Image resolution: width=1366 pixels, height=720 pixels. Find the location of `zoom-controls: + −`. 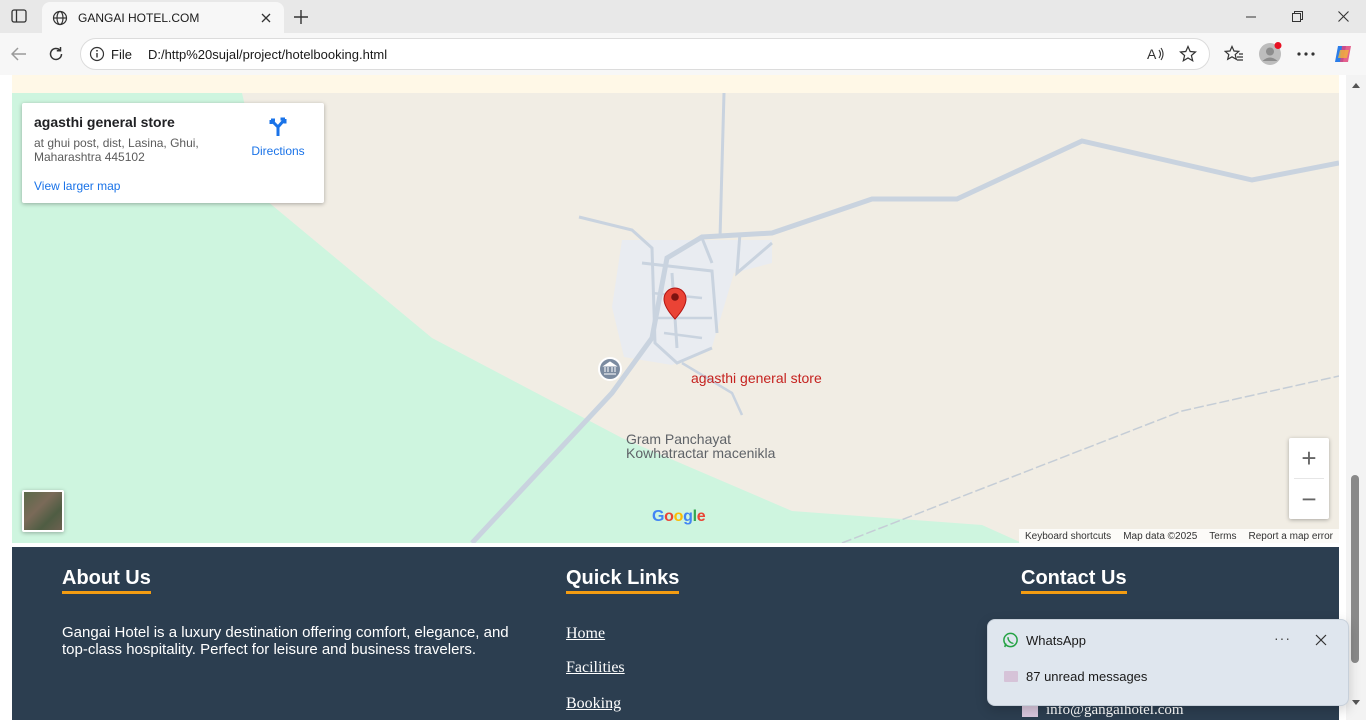

zoom-controls: + − is located at coordinates (1309, 478).